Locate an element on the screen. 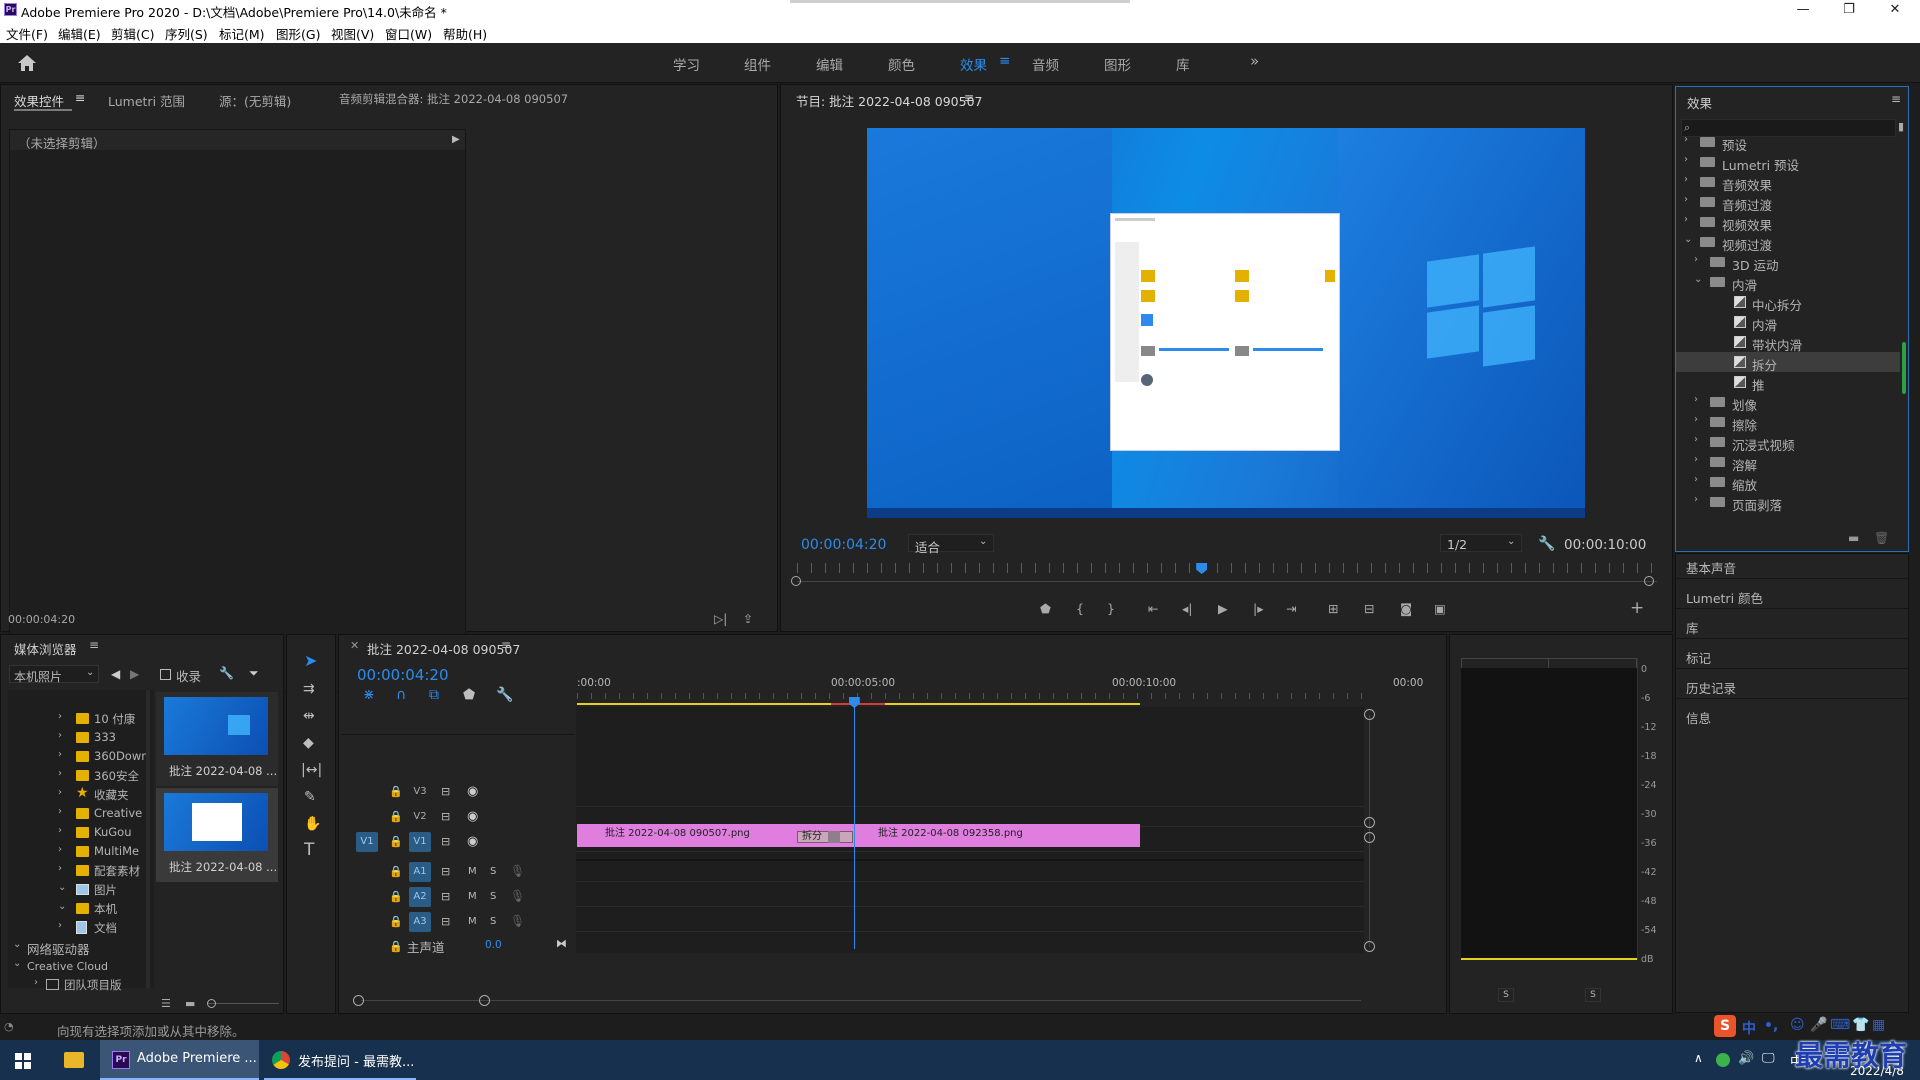 The image size is (1920, 1080). vertical-zoom-scrollbar is located at coordinates (1369, 831).